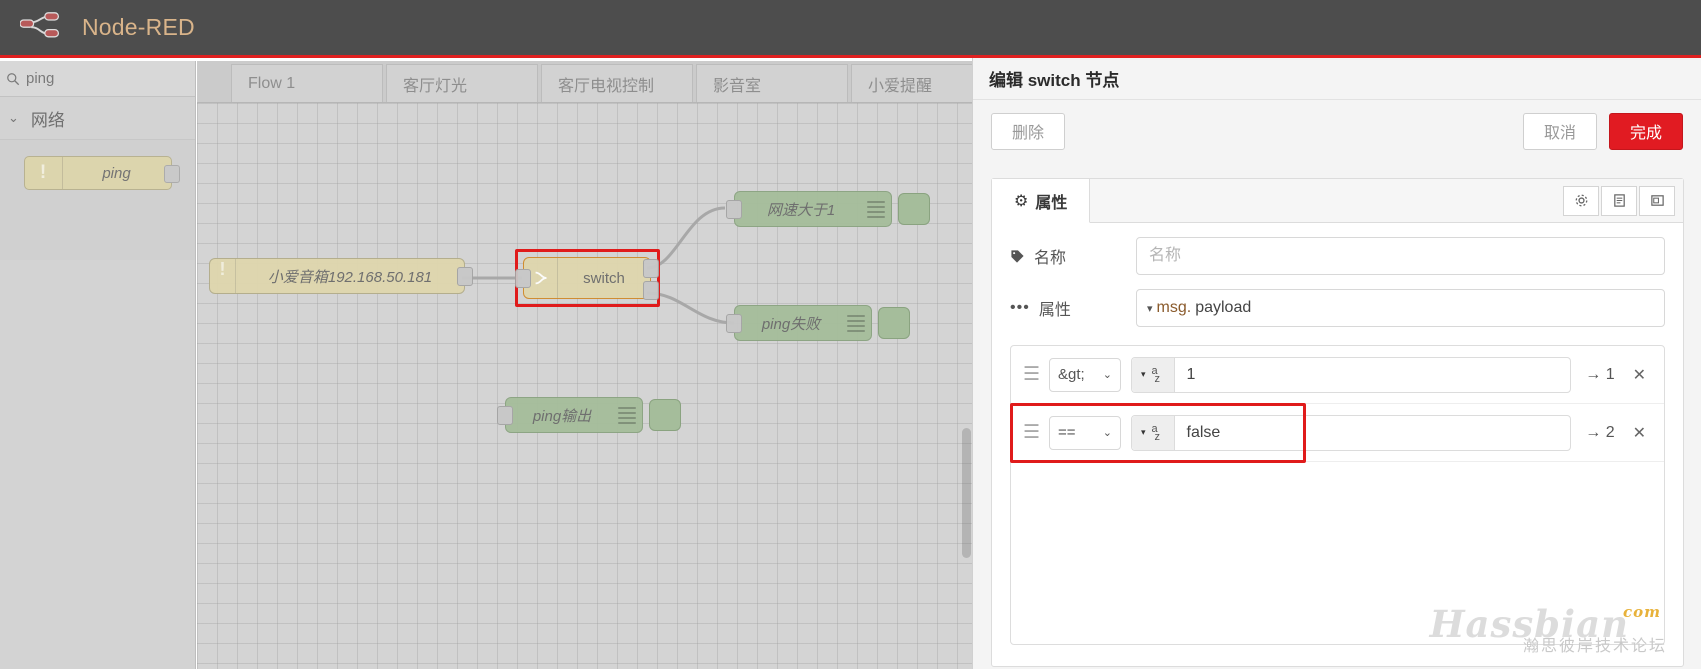  What do you see at coordinates (900, 86) in the screenshot?
I see `flow-tab-label: 小爱提醒` at bounding box center [900, 86].